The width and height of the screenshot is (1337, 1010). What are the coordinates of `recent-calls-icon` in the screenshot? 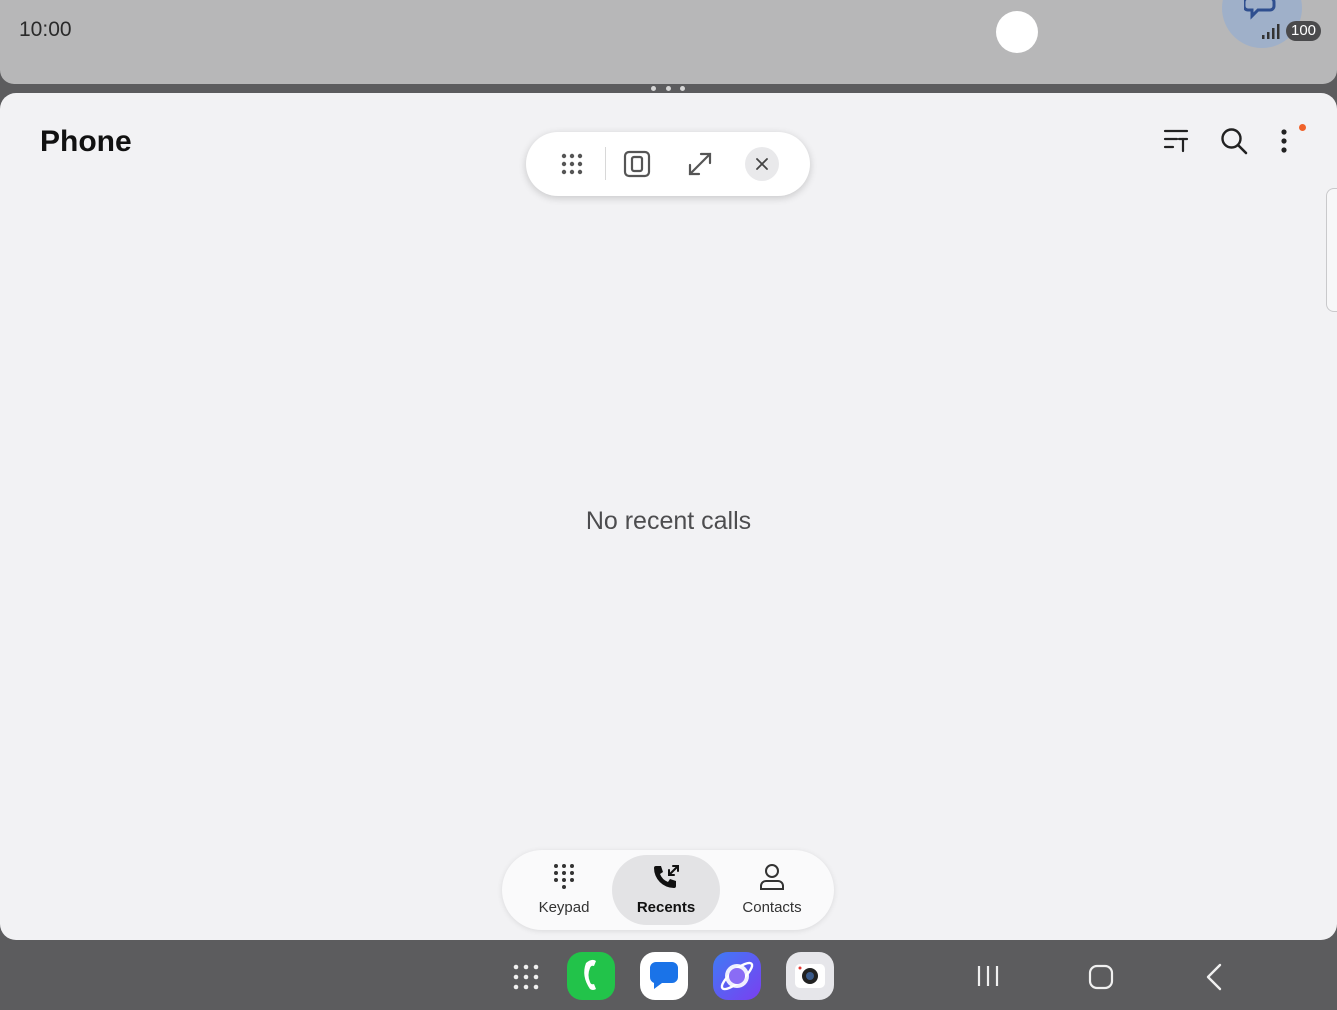 It's located at (666, 876).